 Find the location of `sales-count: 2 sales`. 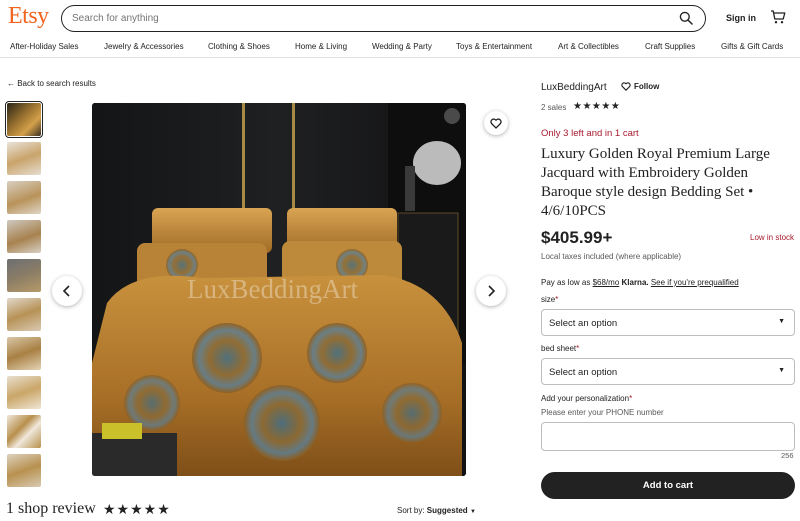

sales-count: 2 sales is located at coordinates (554, 107).